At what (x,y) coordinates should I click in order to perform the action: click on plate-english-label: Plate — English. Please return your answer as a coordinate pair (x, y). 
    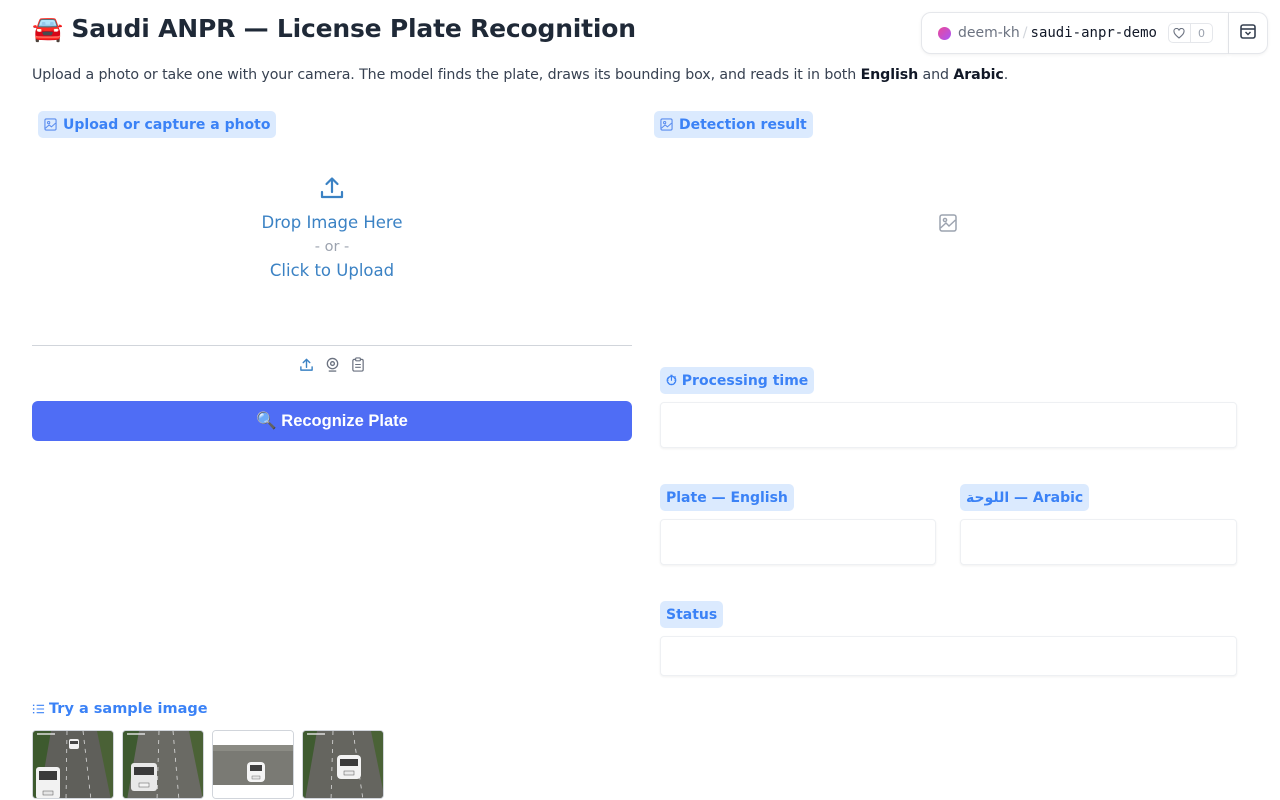
    Looking at the image, I should click on (727, 497).